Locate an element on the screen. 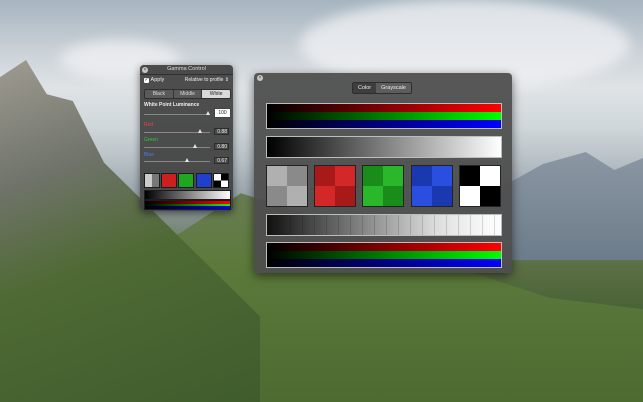 The height and width of the screenshot is (402, 643). bw-swatch is located at coordinates (221, 180).